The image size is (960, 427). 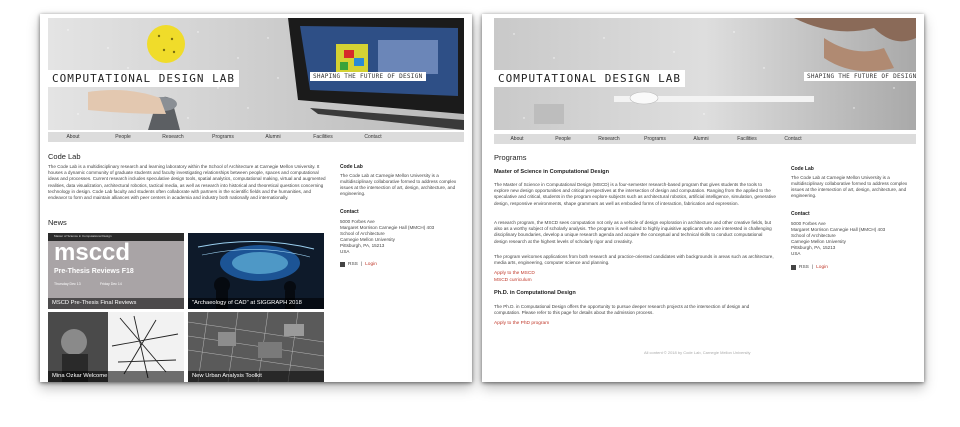 What do you see at coordinates (116, 347) in the screenshot?
I see `news-tile: Mina Ozkar Welcome` at bounding box center [116, 347].